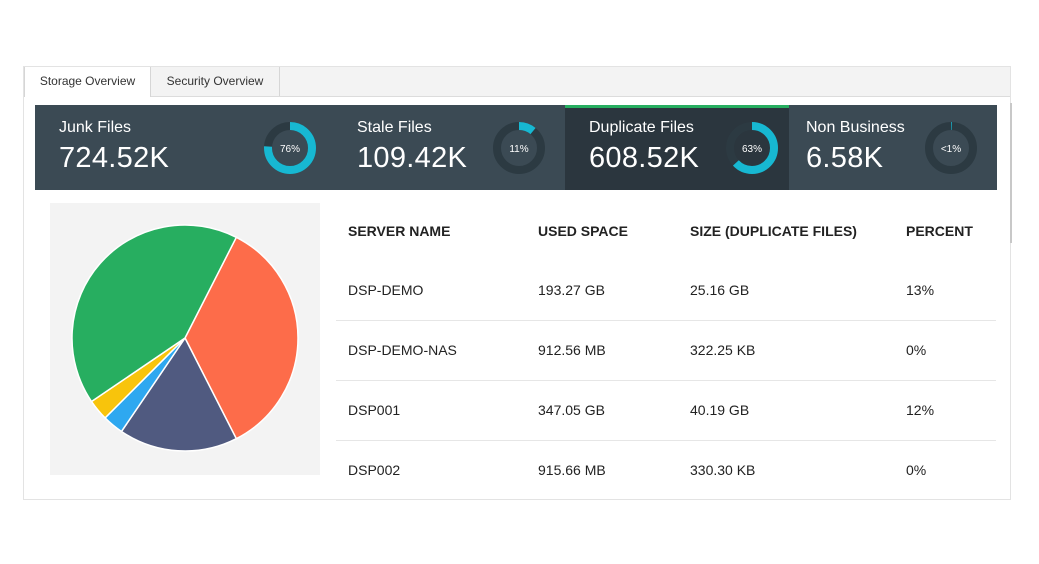  What do you see at coordinates (95, 127) in the screenshot?
I see `card-title: Junk Files` at bounding box center [95, 127].